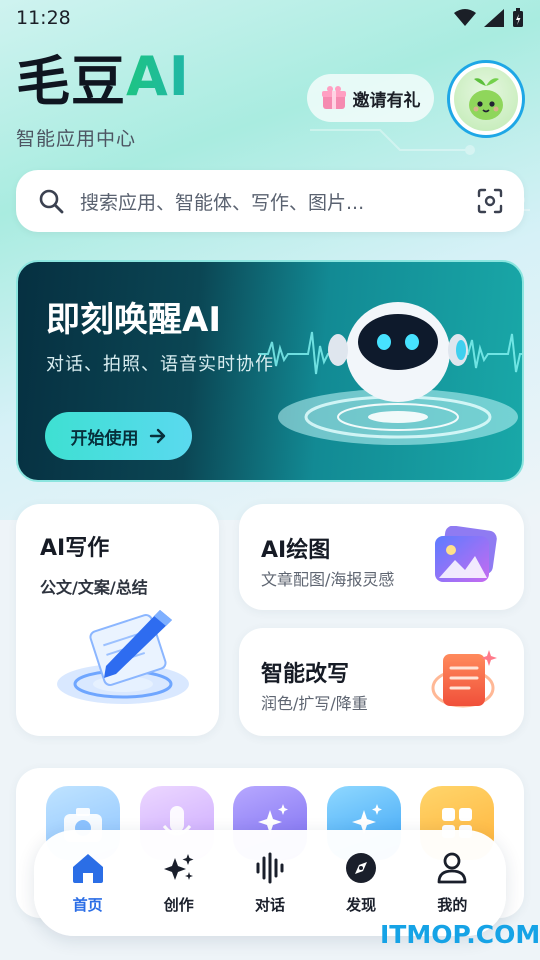  What do you see at coordinates (133, 320) in the screenshot?
I see `banner-title: 即刻唤醒AI` at bounding box center [133, 320].